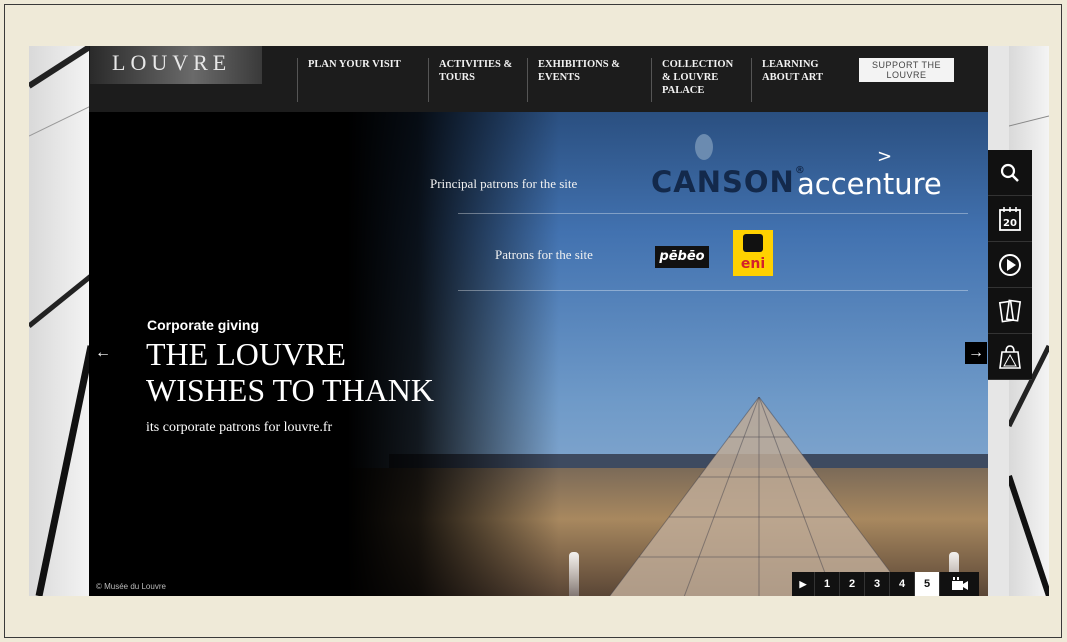 Image resolution: width=1067 pixels, height=642 pixels. Describe the element at coordinates (753, 264) in the screenshot. I see `eni-logo-text: eni` at that location.